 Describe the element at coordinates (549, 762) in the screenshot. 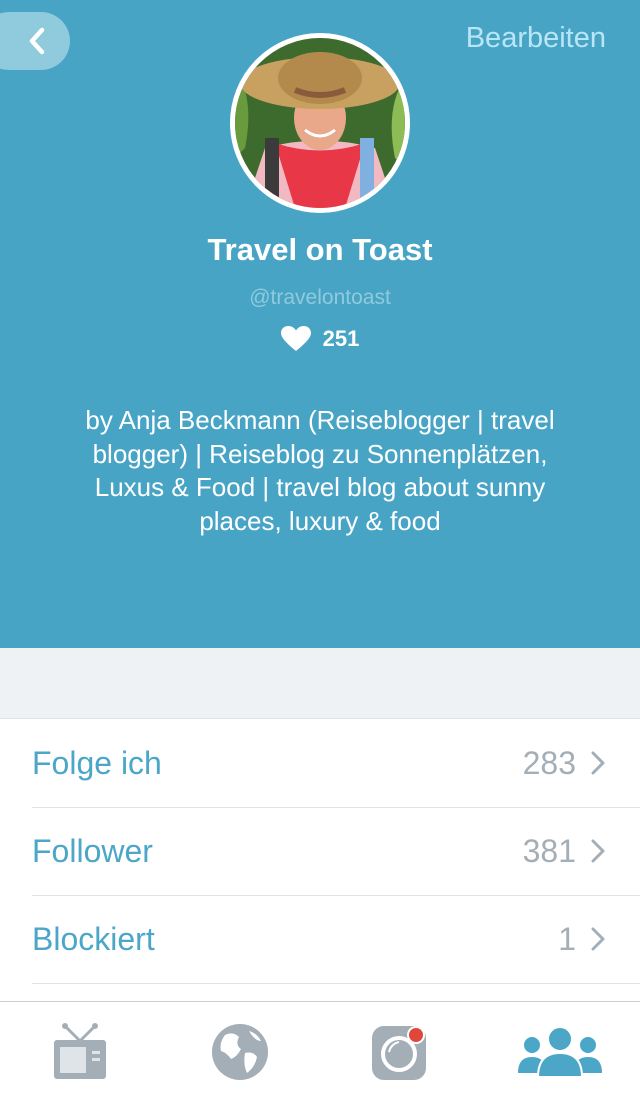

I see `row-count: 283` at that location.